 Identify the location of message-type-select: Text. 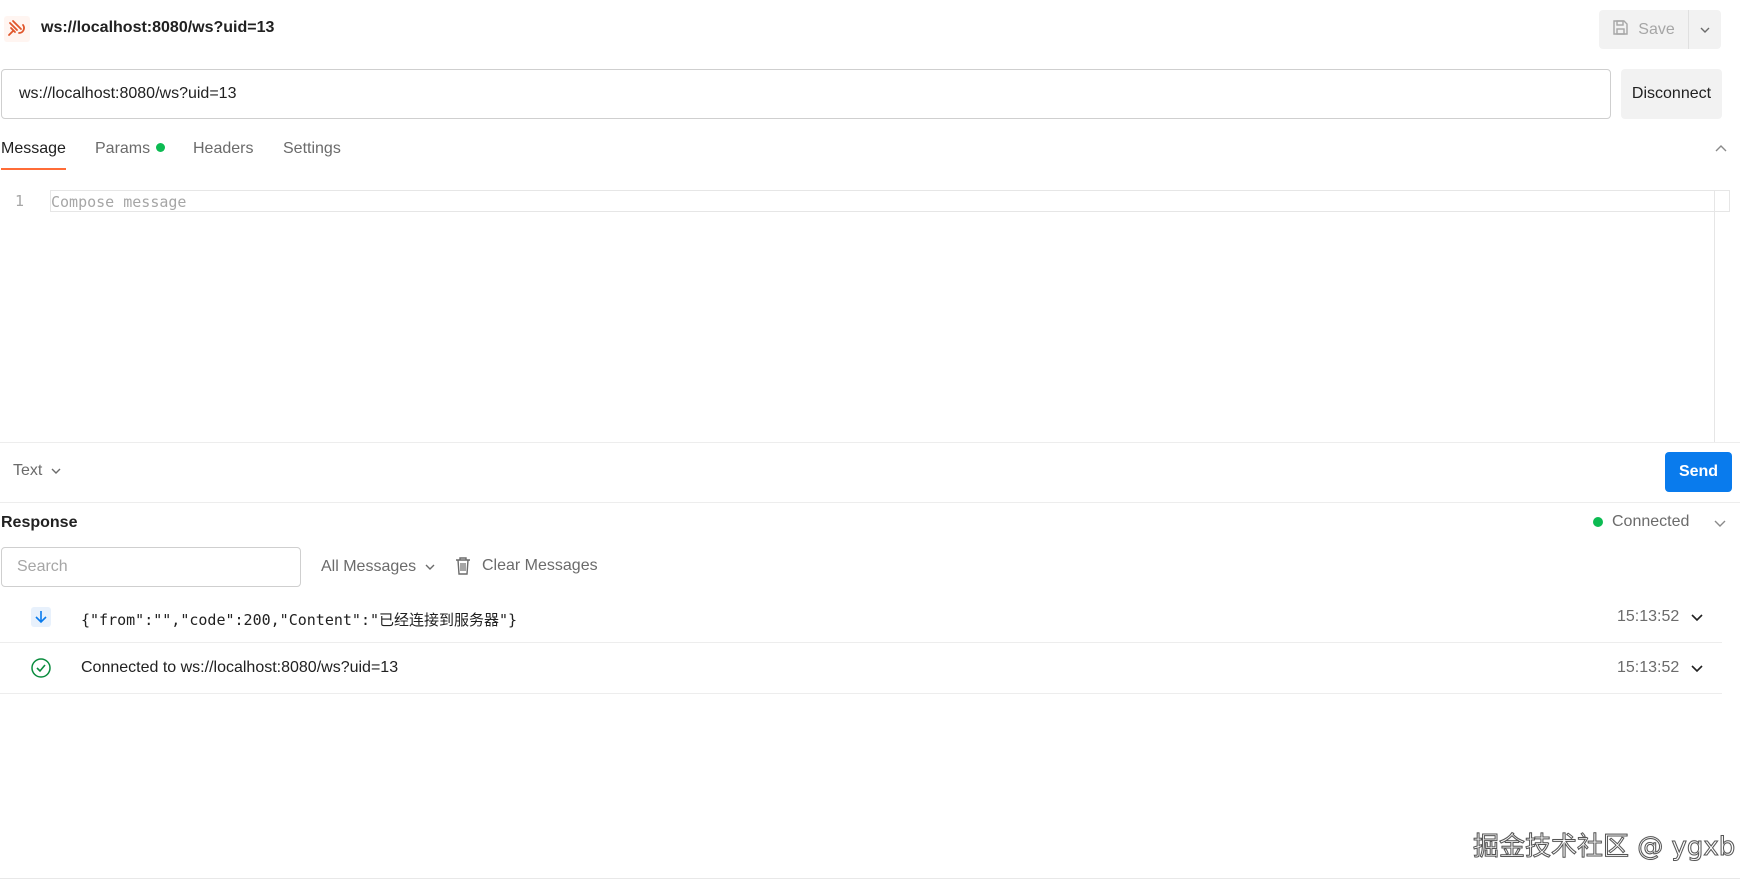
(37, 471).